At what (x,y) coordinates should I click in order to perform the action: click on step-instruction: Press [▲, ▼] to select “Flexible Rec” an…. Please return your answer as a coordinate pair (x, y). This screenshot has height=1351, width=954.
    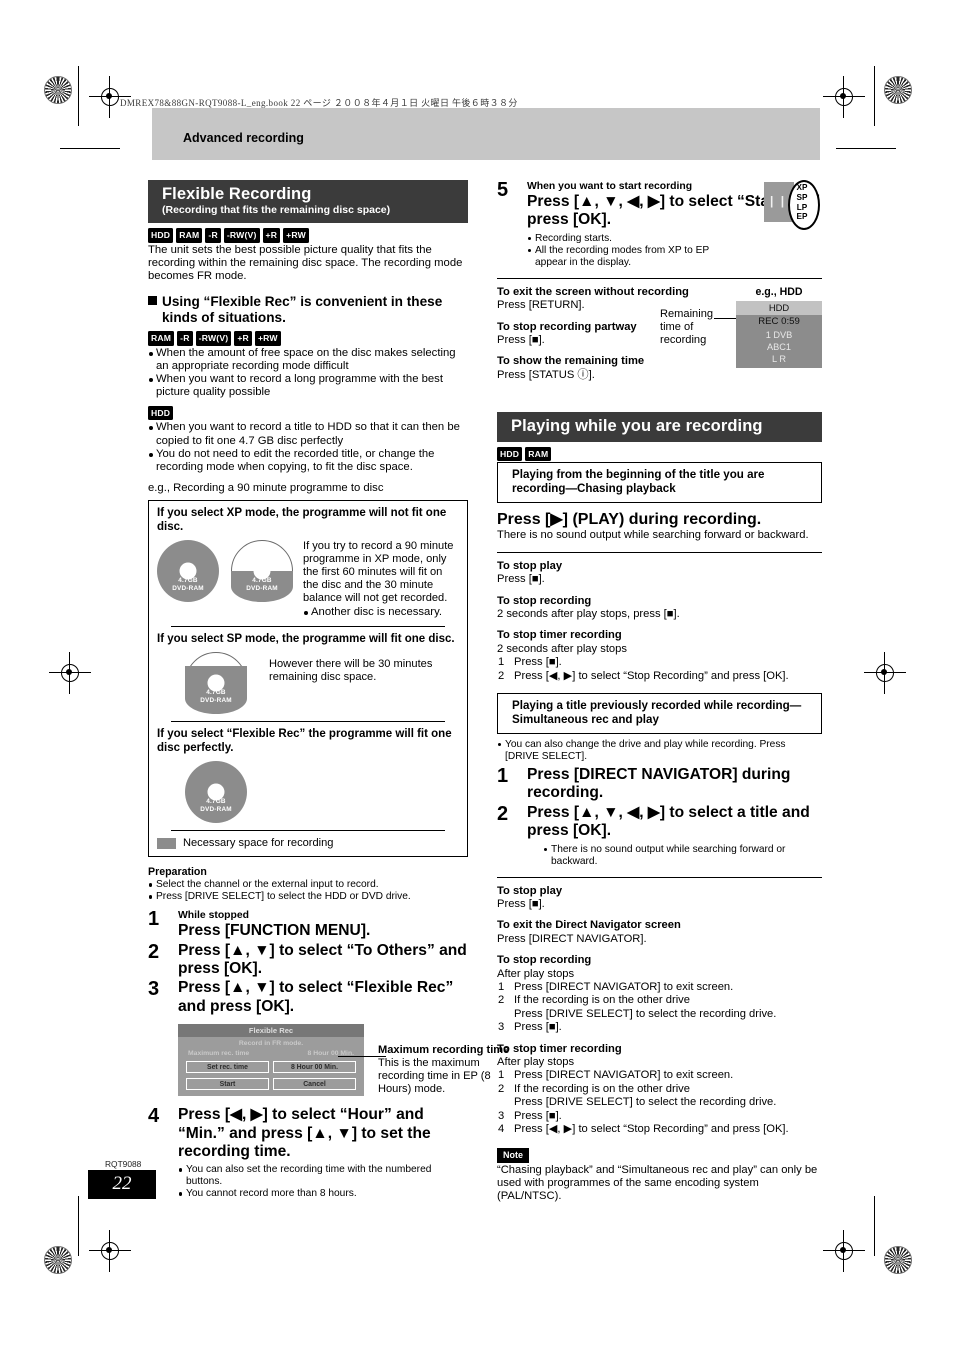
    Looking at the image, I should click on (316, 997).